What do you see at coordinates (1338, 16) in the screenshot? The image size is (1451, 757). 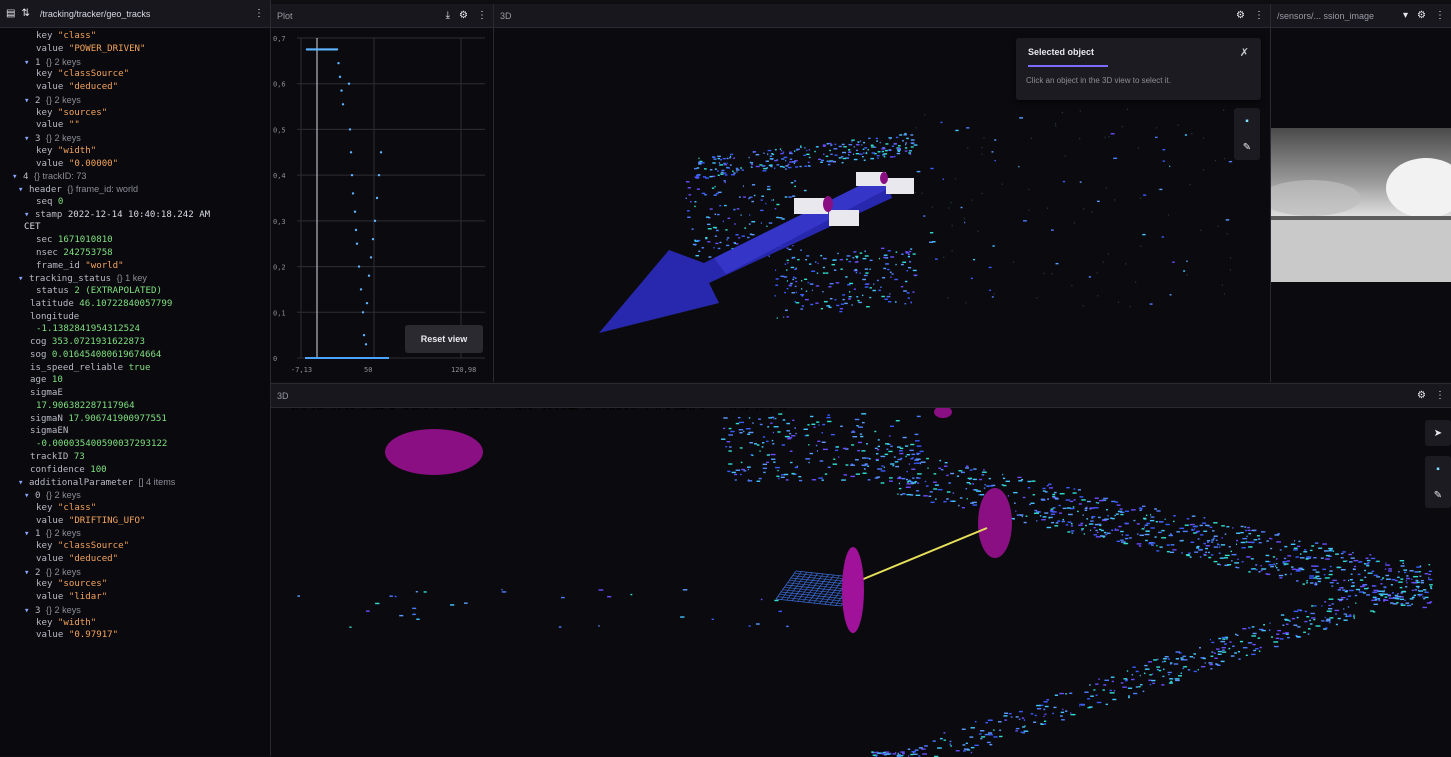 I see `image-topic: /sensors/... ssion_image` at bounding box center [1338, 16].